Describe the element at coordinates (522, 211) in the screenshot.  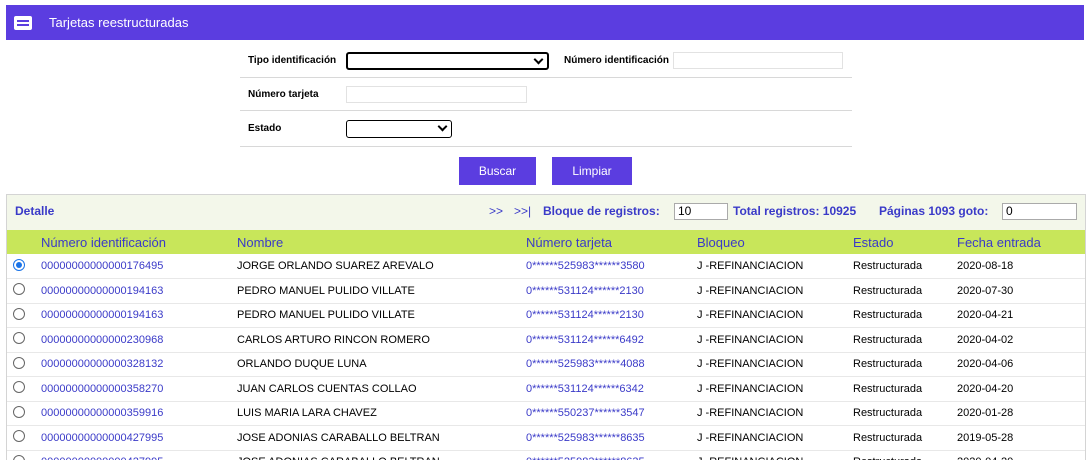
I see `last-page-link: >>|` at that location.